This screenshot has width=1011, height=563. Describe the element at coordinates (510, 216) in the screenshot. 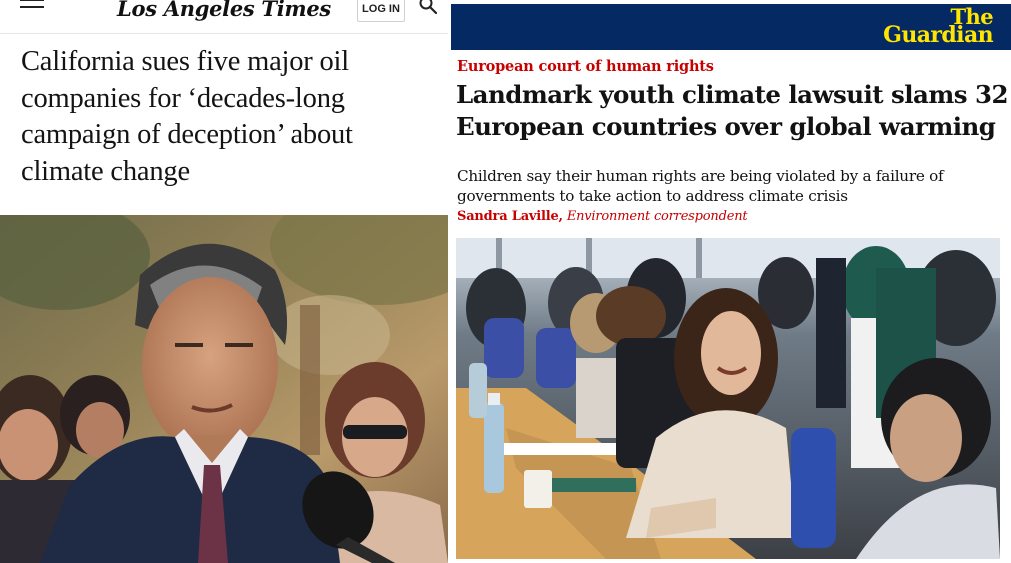

I see `byline-author-link: Sandra Laville,` at that location.